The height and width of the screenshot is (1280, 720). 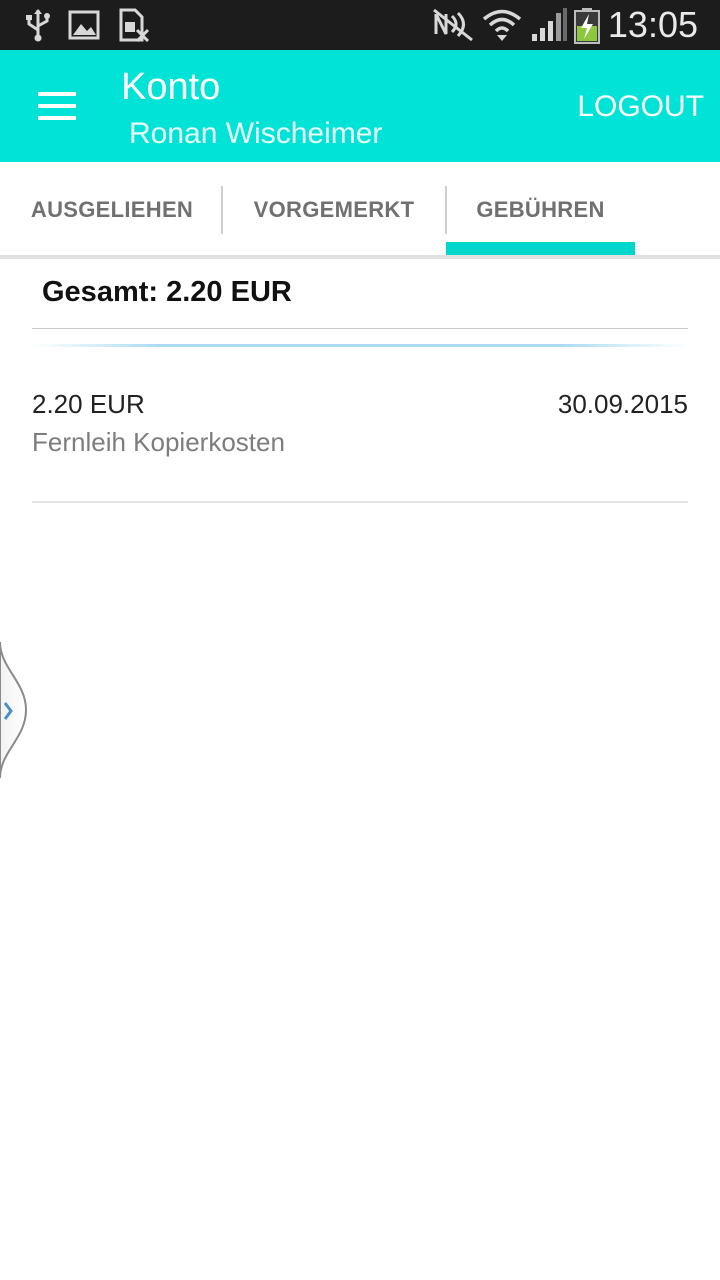 I want to click on usb-icon, so click(x=38, y=25).